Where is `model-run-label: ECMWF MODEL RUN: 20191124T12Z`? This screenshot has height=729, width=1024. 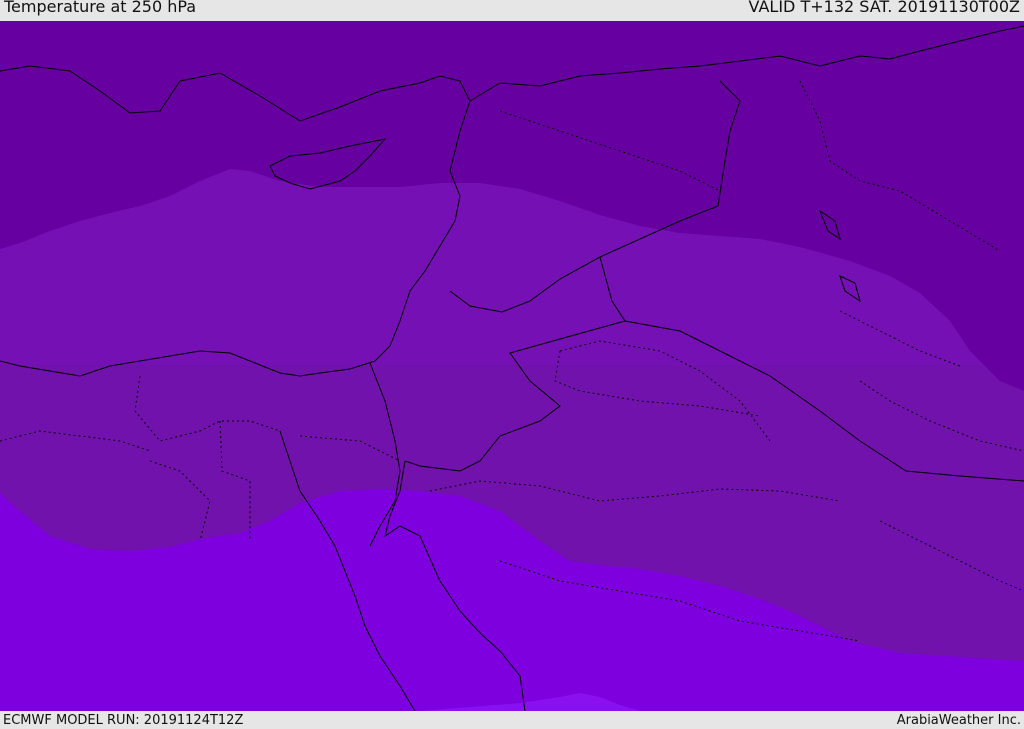 model-run-label: ECMWF MODEL RUN: 20191124T12Z is located at coordinates (123, 720).